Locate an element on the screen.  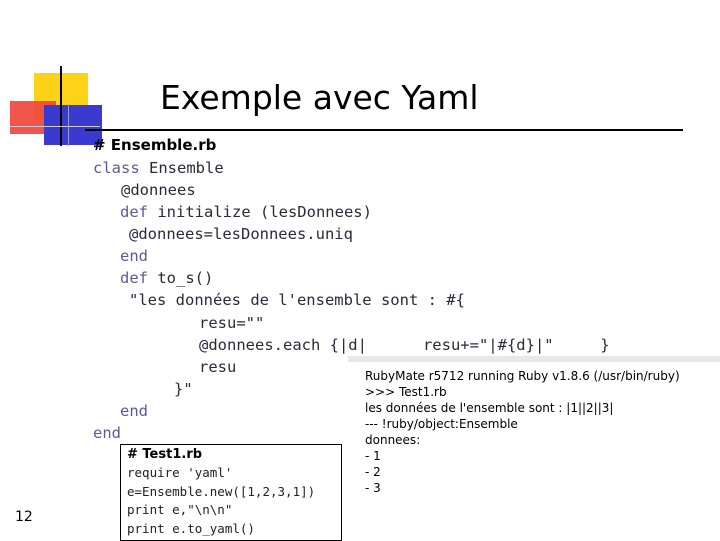
code-line-6: def to_s() is located at coordinates (166, 278).